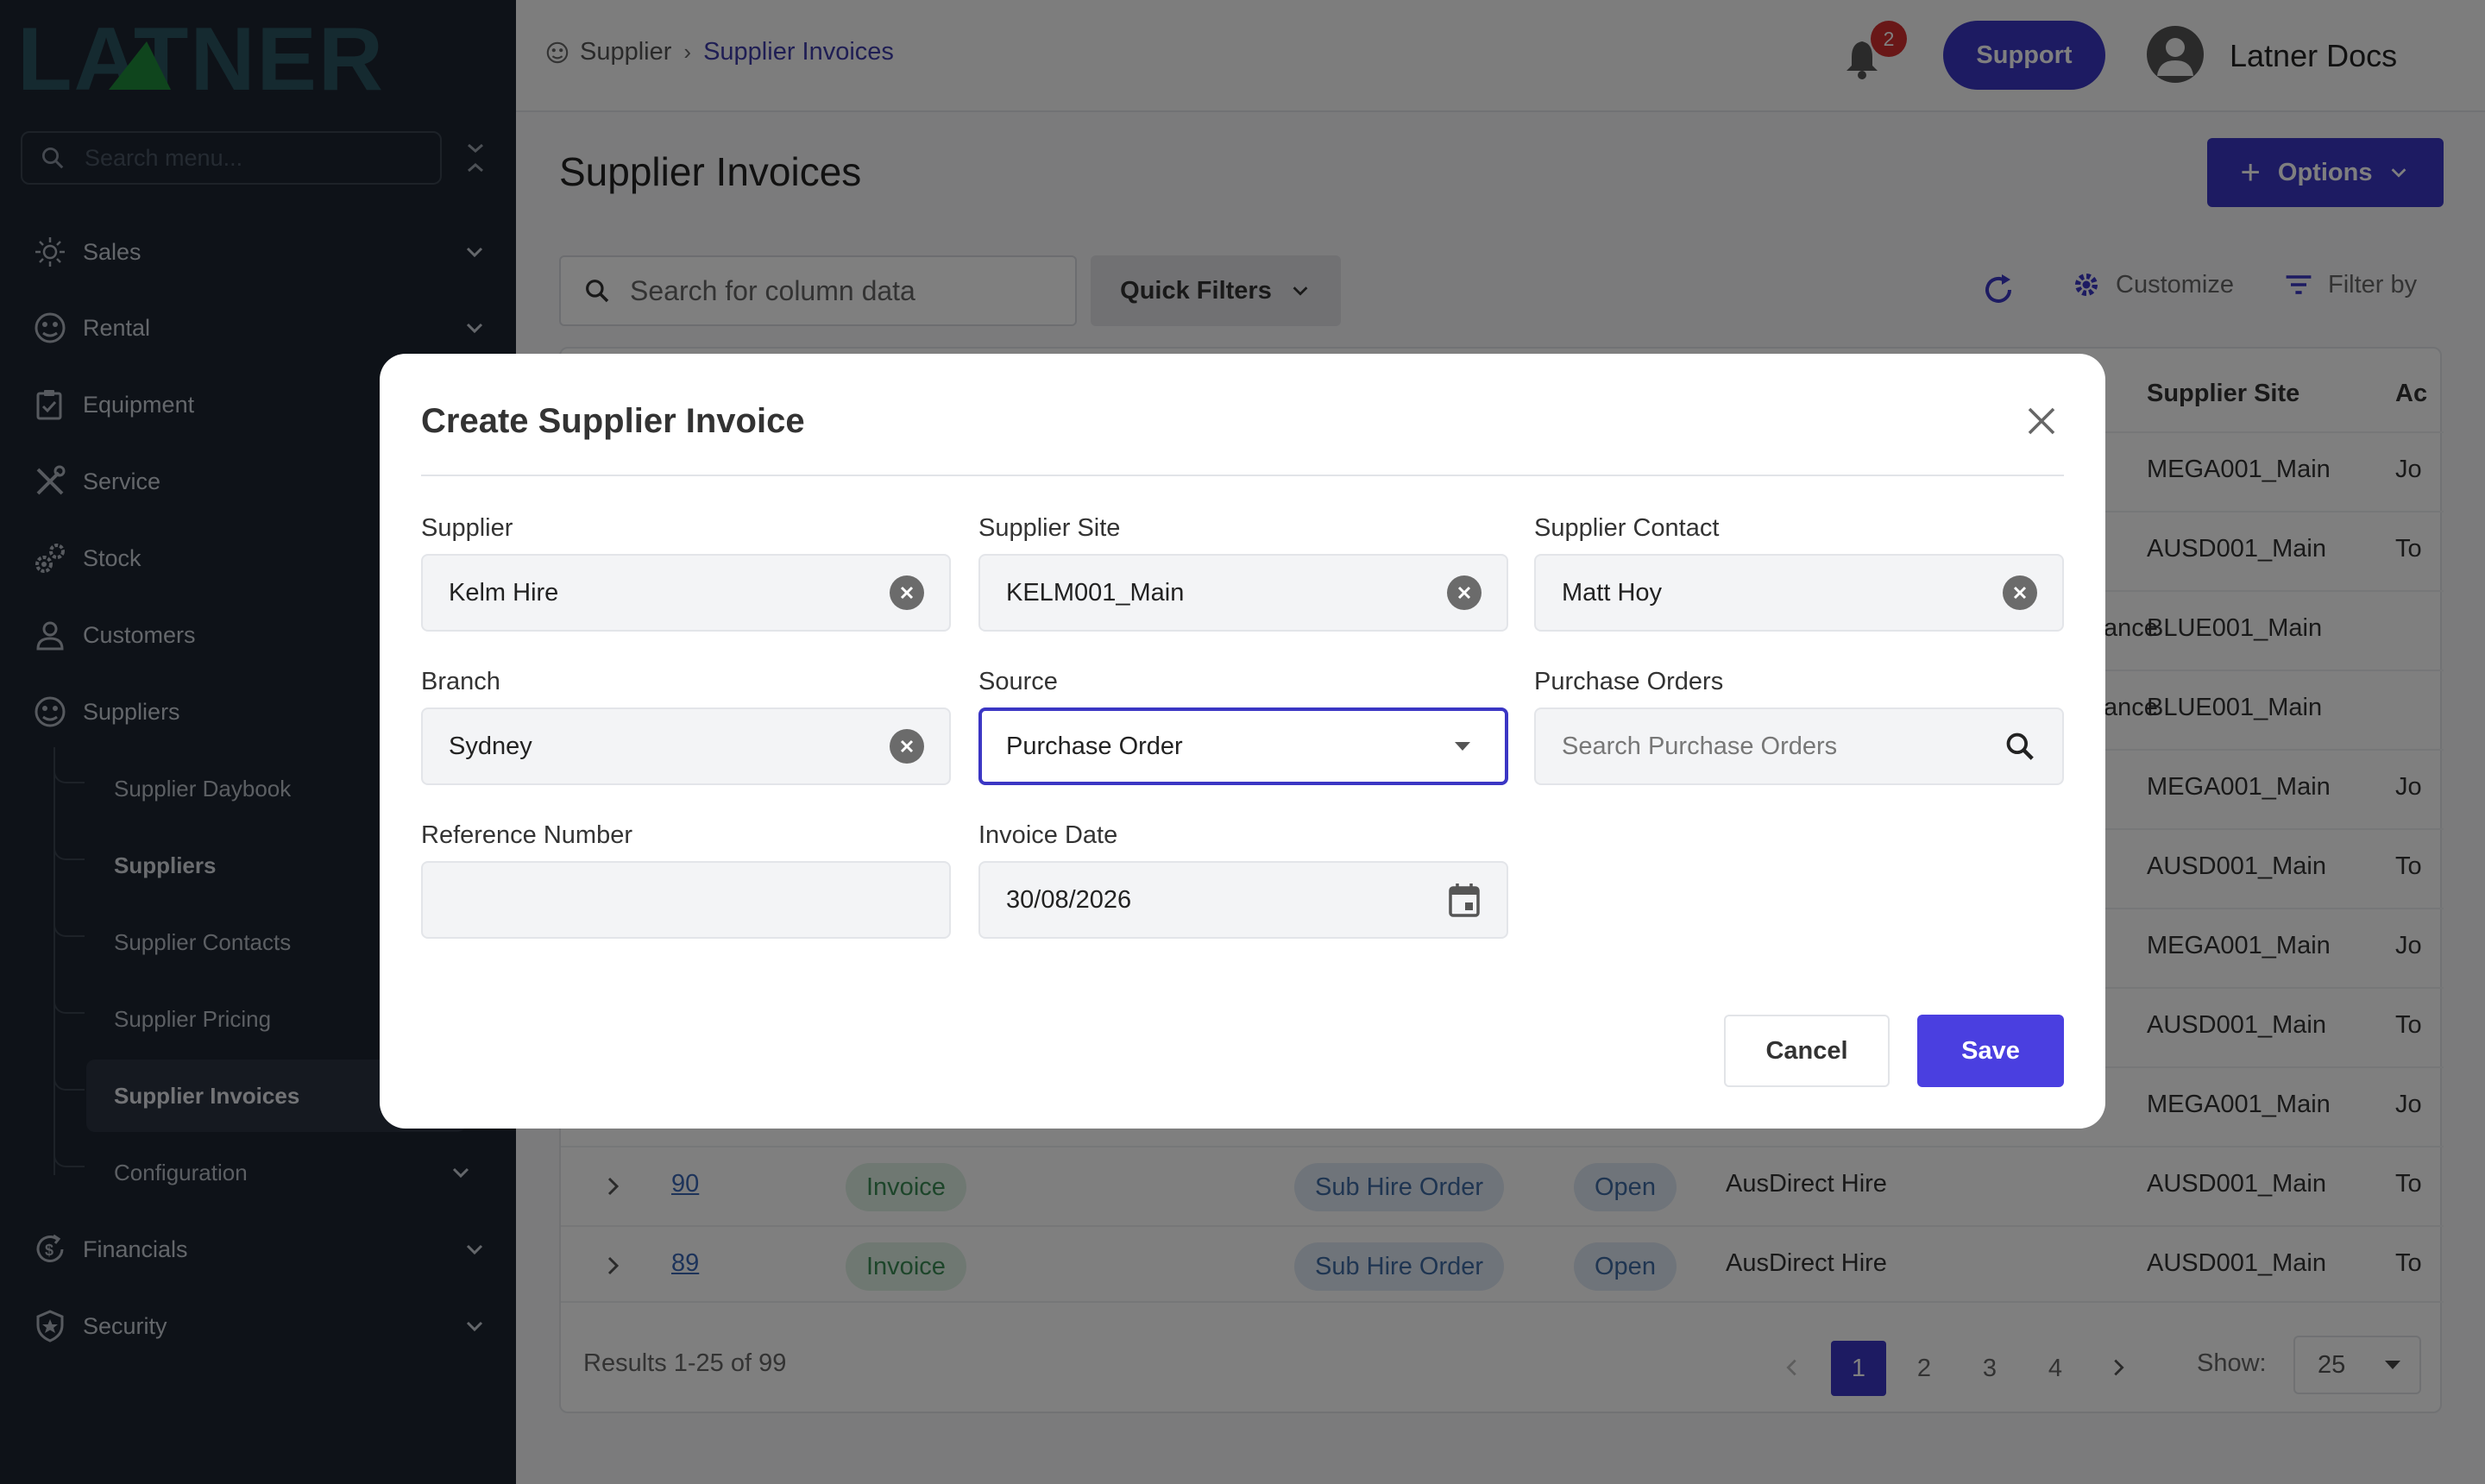 The width and height of the screenshot is (2485, 1484). What do you see at coordinates (504, 592) in the screenshot?
I see `supplier-value: Kelm Hire` at bounding box center [504, 592].